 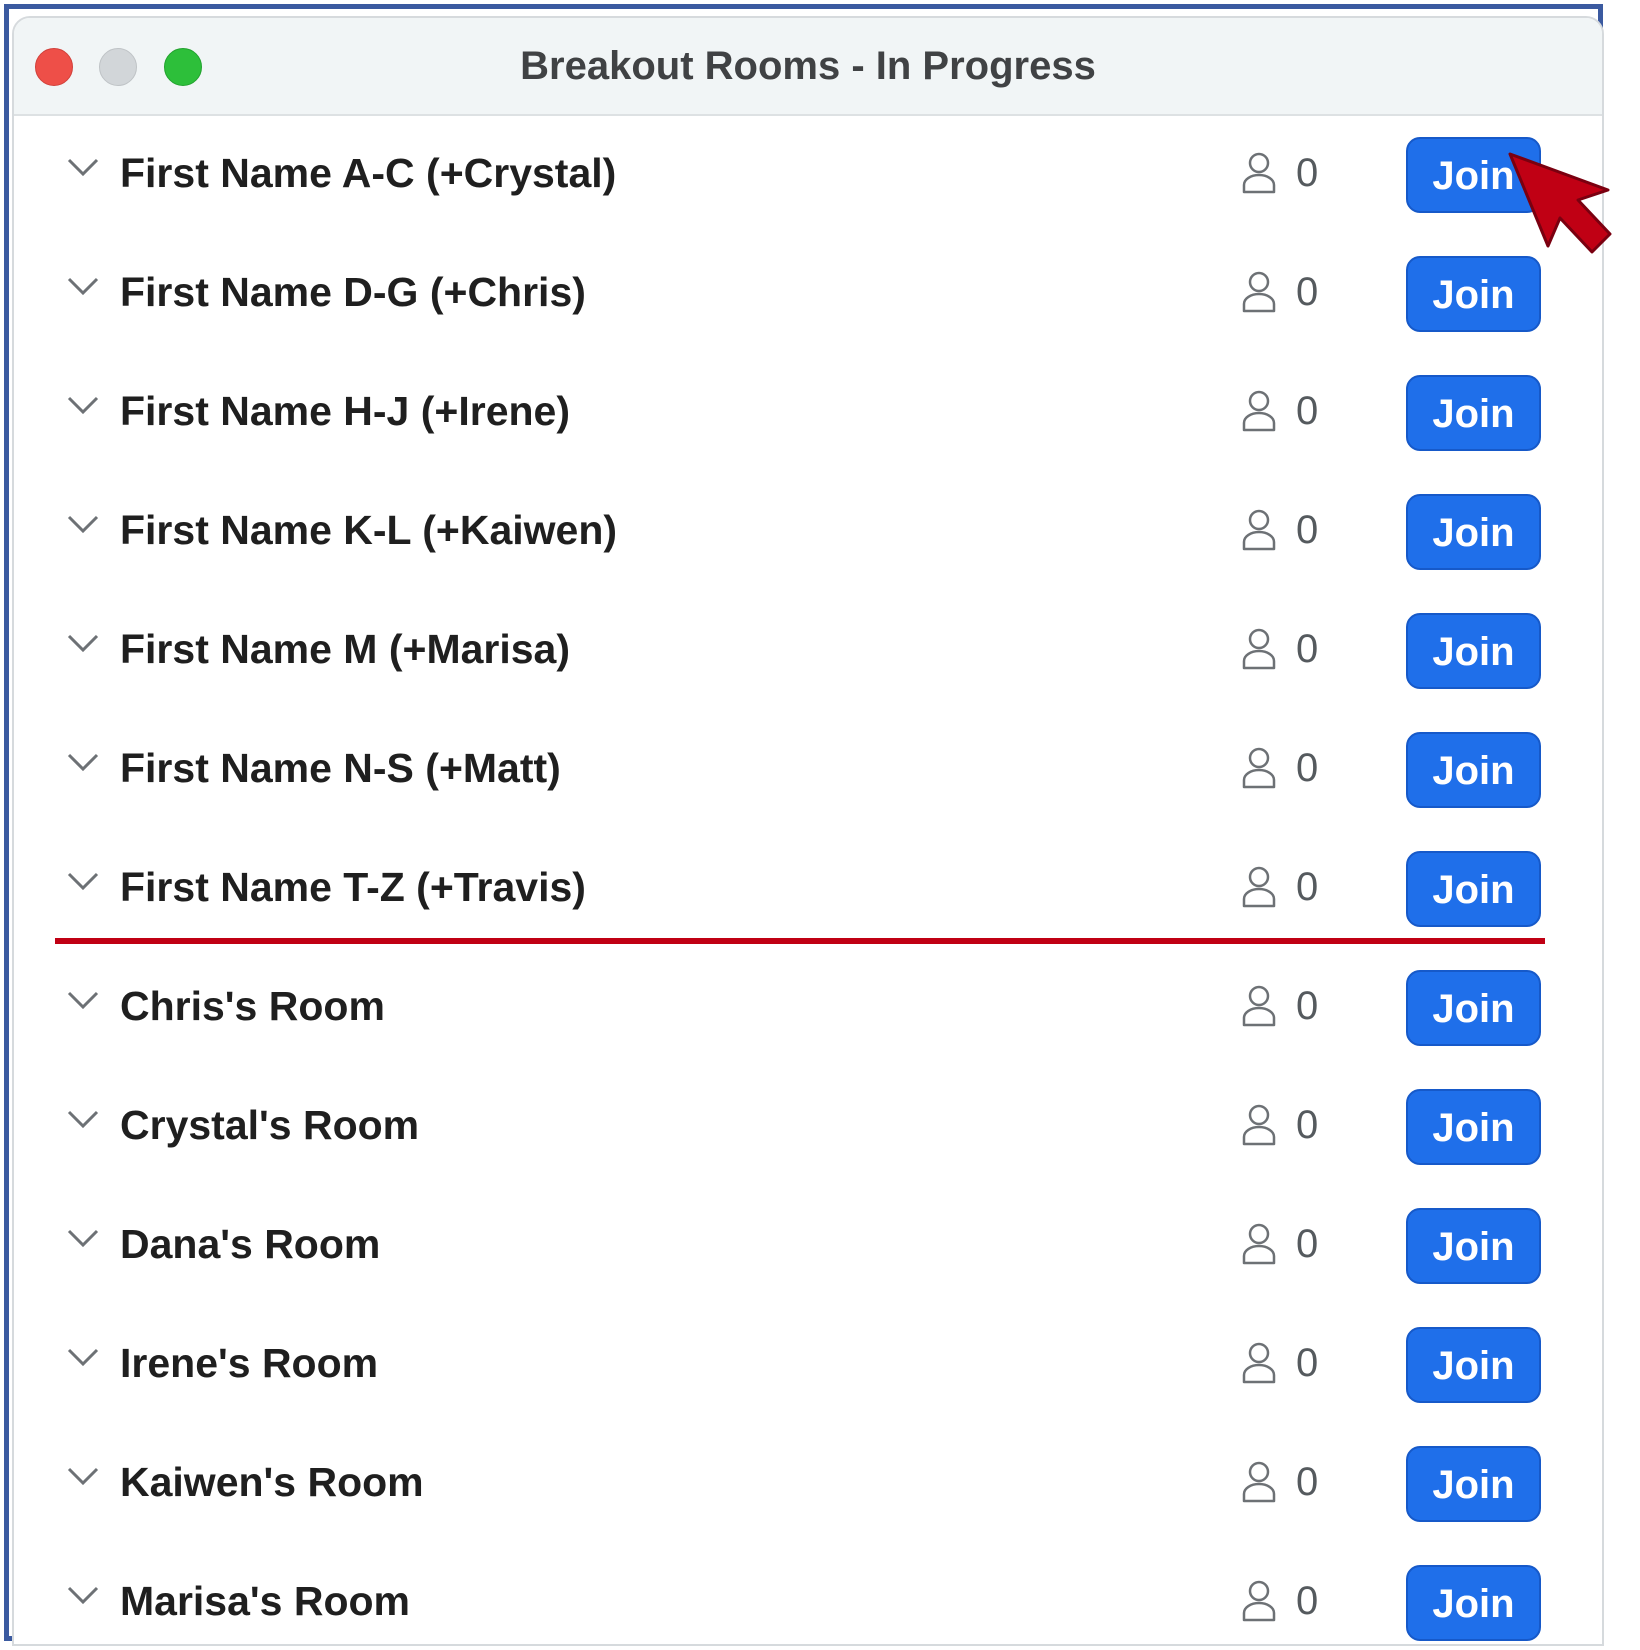 What do you see at coordinates (353, 887) in the screenshot?
I see `room-name: First Name T-Z (+Travis)` at bounding box center [353, 887].